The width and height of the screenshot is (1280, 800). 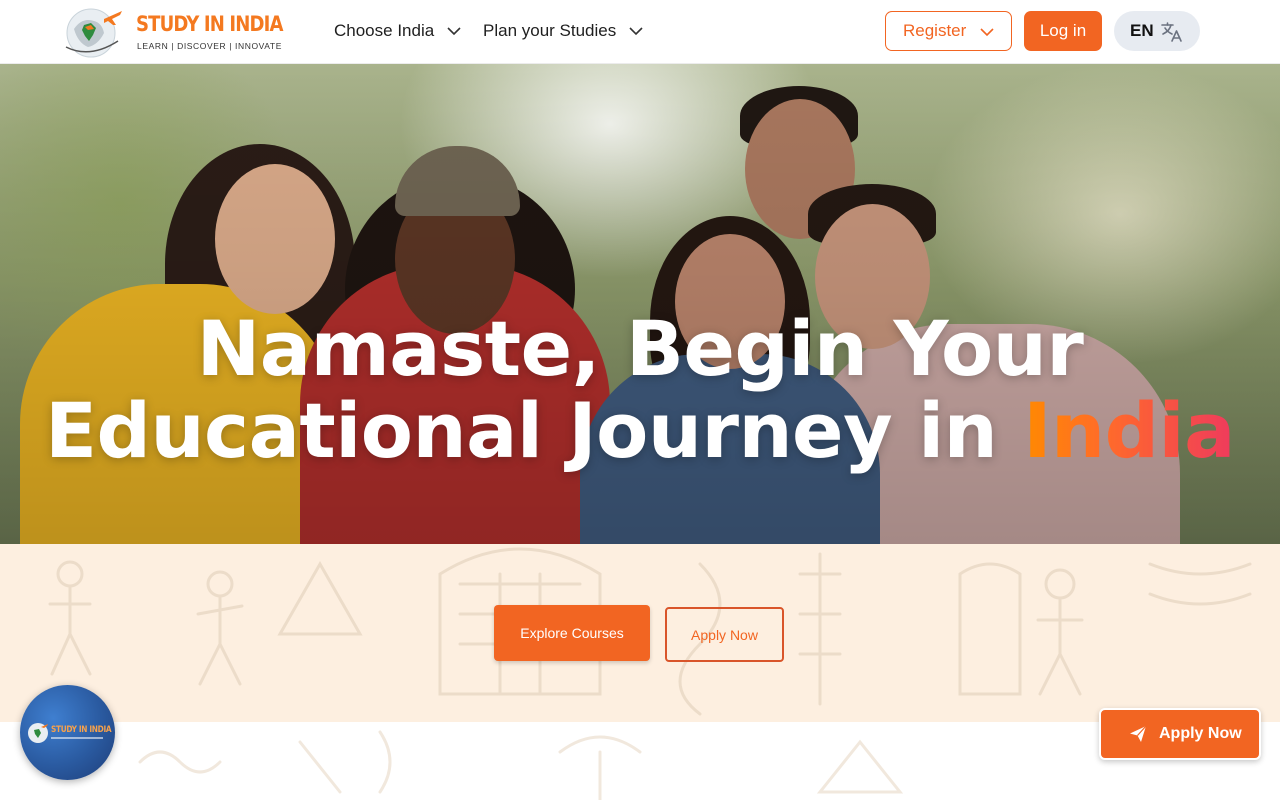 I want to click on register-label: Register, so click(x=935, y=30).